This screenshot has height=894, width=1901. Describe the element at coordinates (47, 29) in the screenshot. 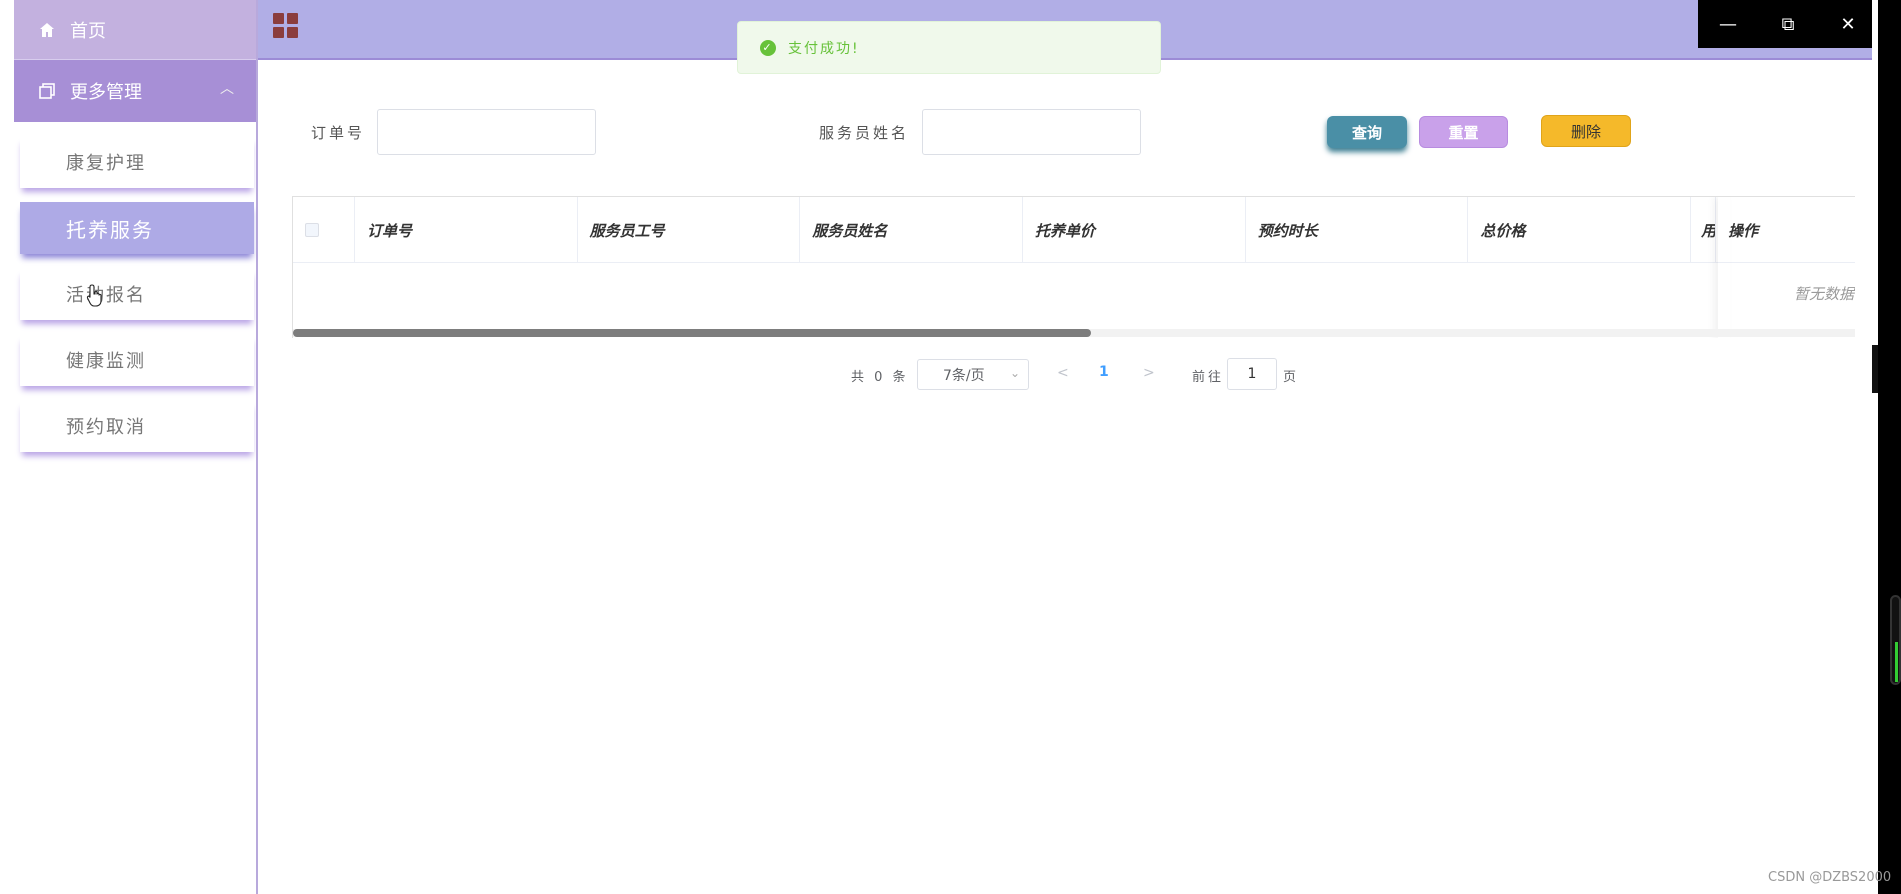

I see `home-icon` at that location.